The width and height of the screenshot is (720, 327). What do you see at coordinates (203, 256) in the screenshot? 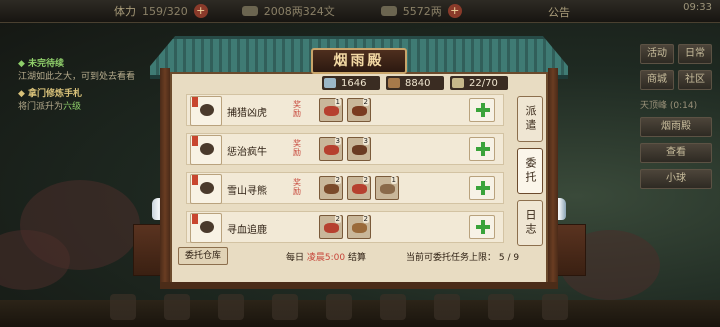
I see `entrust-storage-button: 委托仓库` at bounding box center [203, 256].